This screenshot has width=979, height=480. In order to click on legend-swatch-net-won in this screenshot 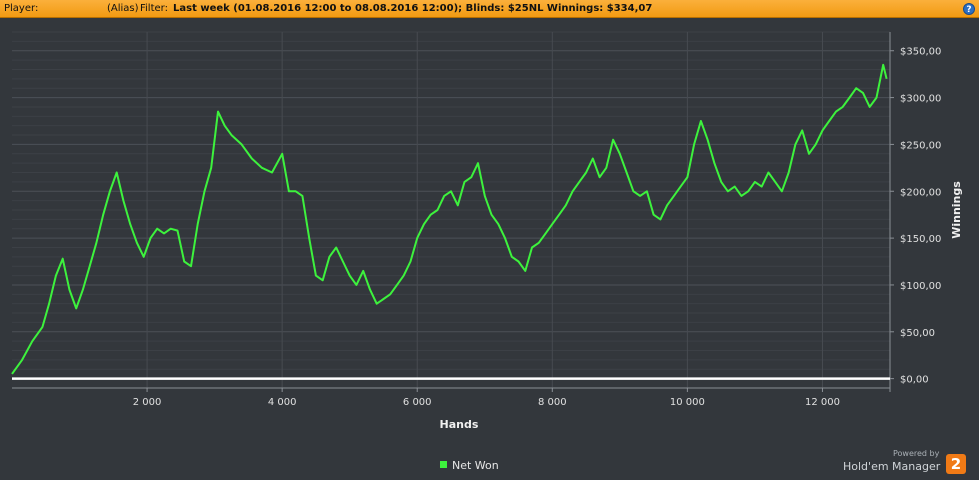, I will do `click(443, 464)`.